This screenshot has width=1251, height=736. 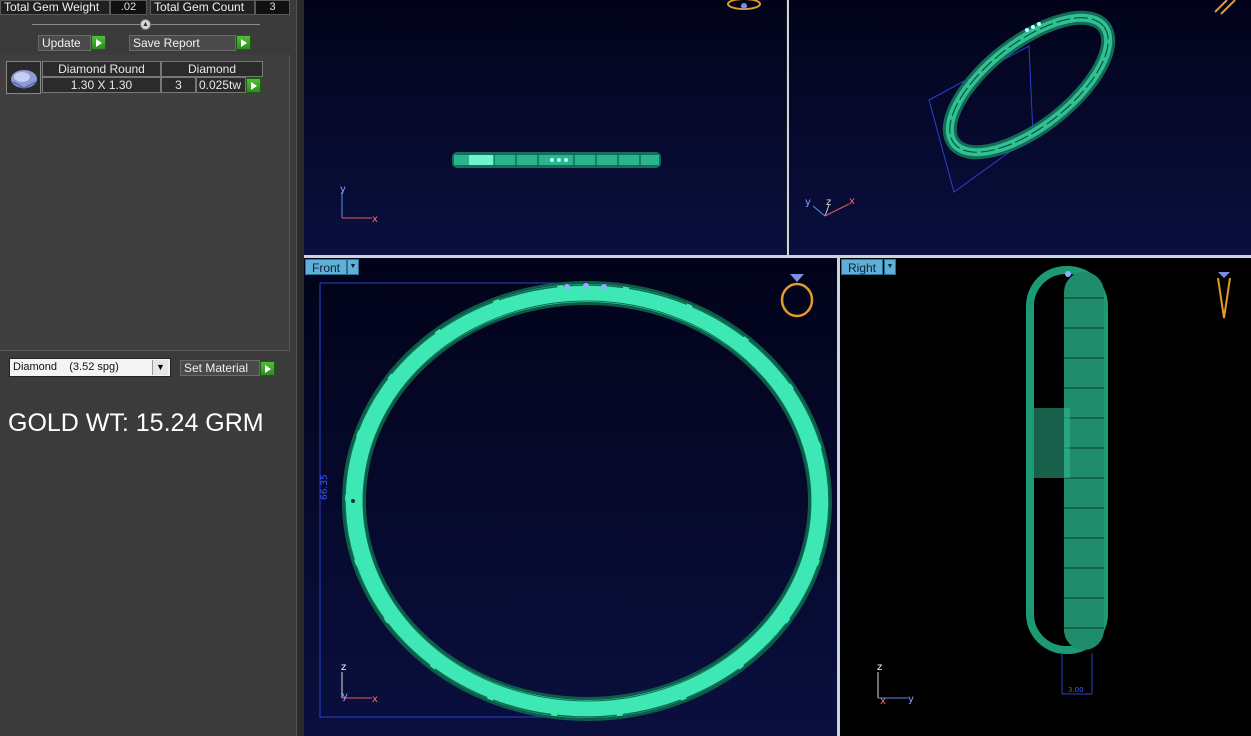 What do you see at coordinates (253, 85) in the screenshot?
I see `gem-row-go-icon` at bounding box center [253, 85].